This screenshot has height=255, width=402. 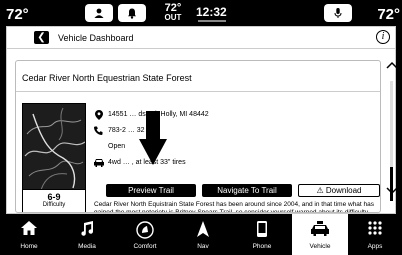 I want to click on passenger-temperature: 72°, so click(x=388, y=14).